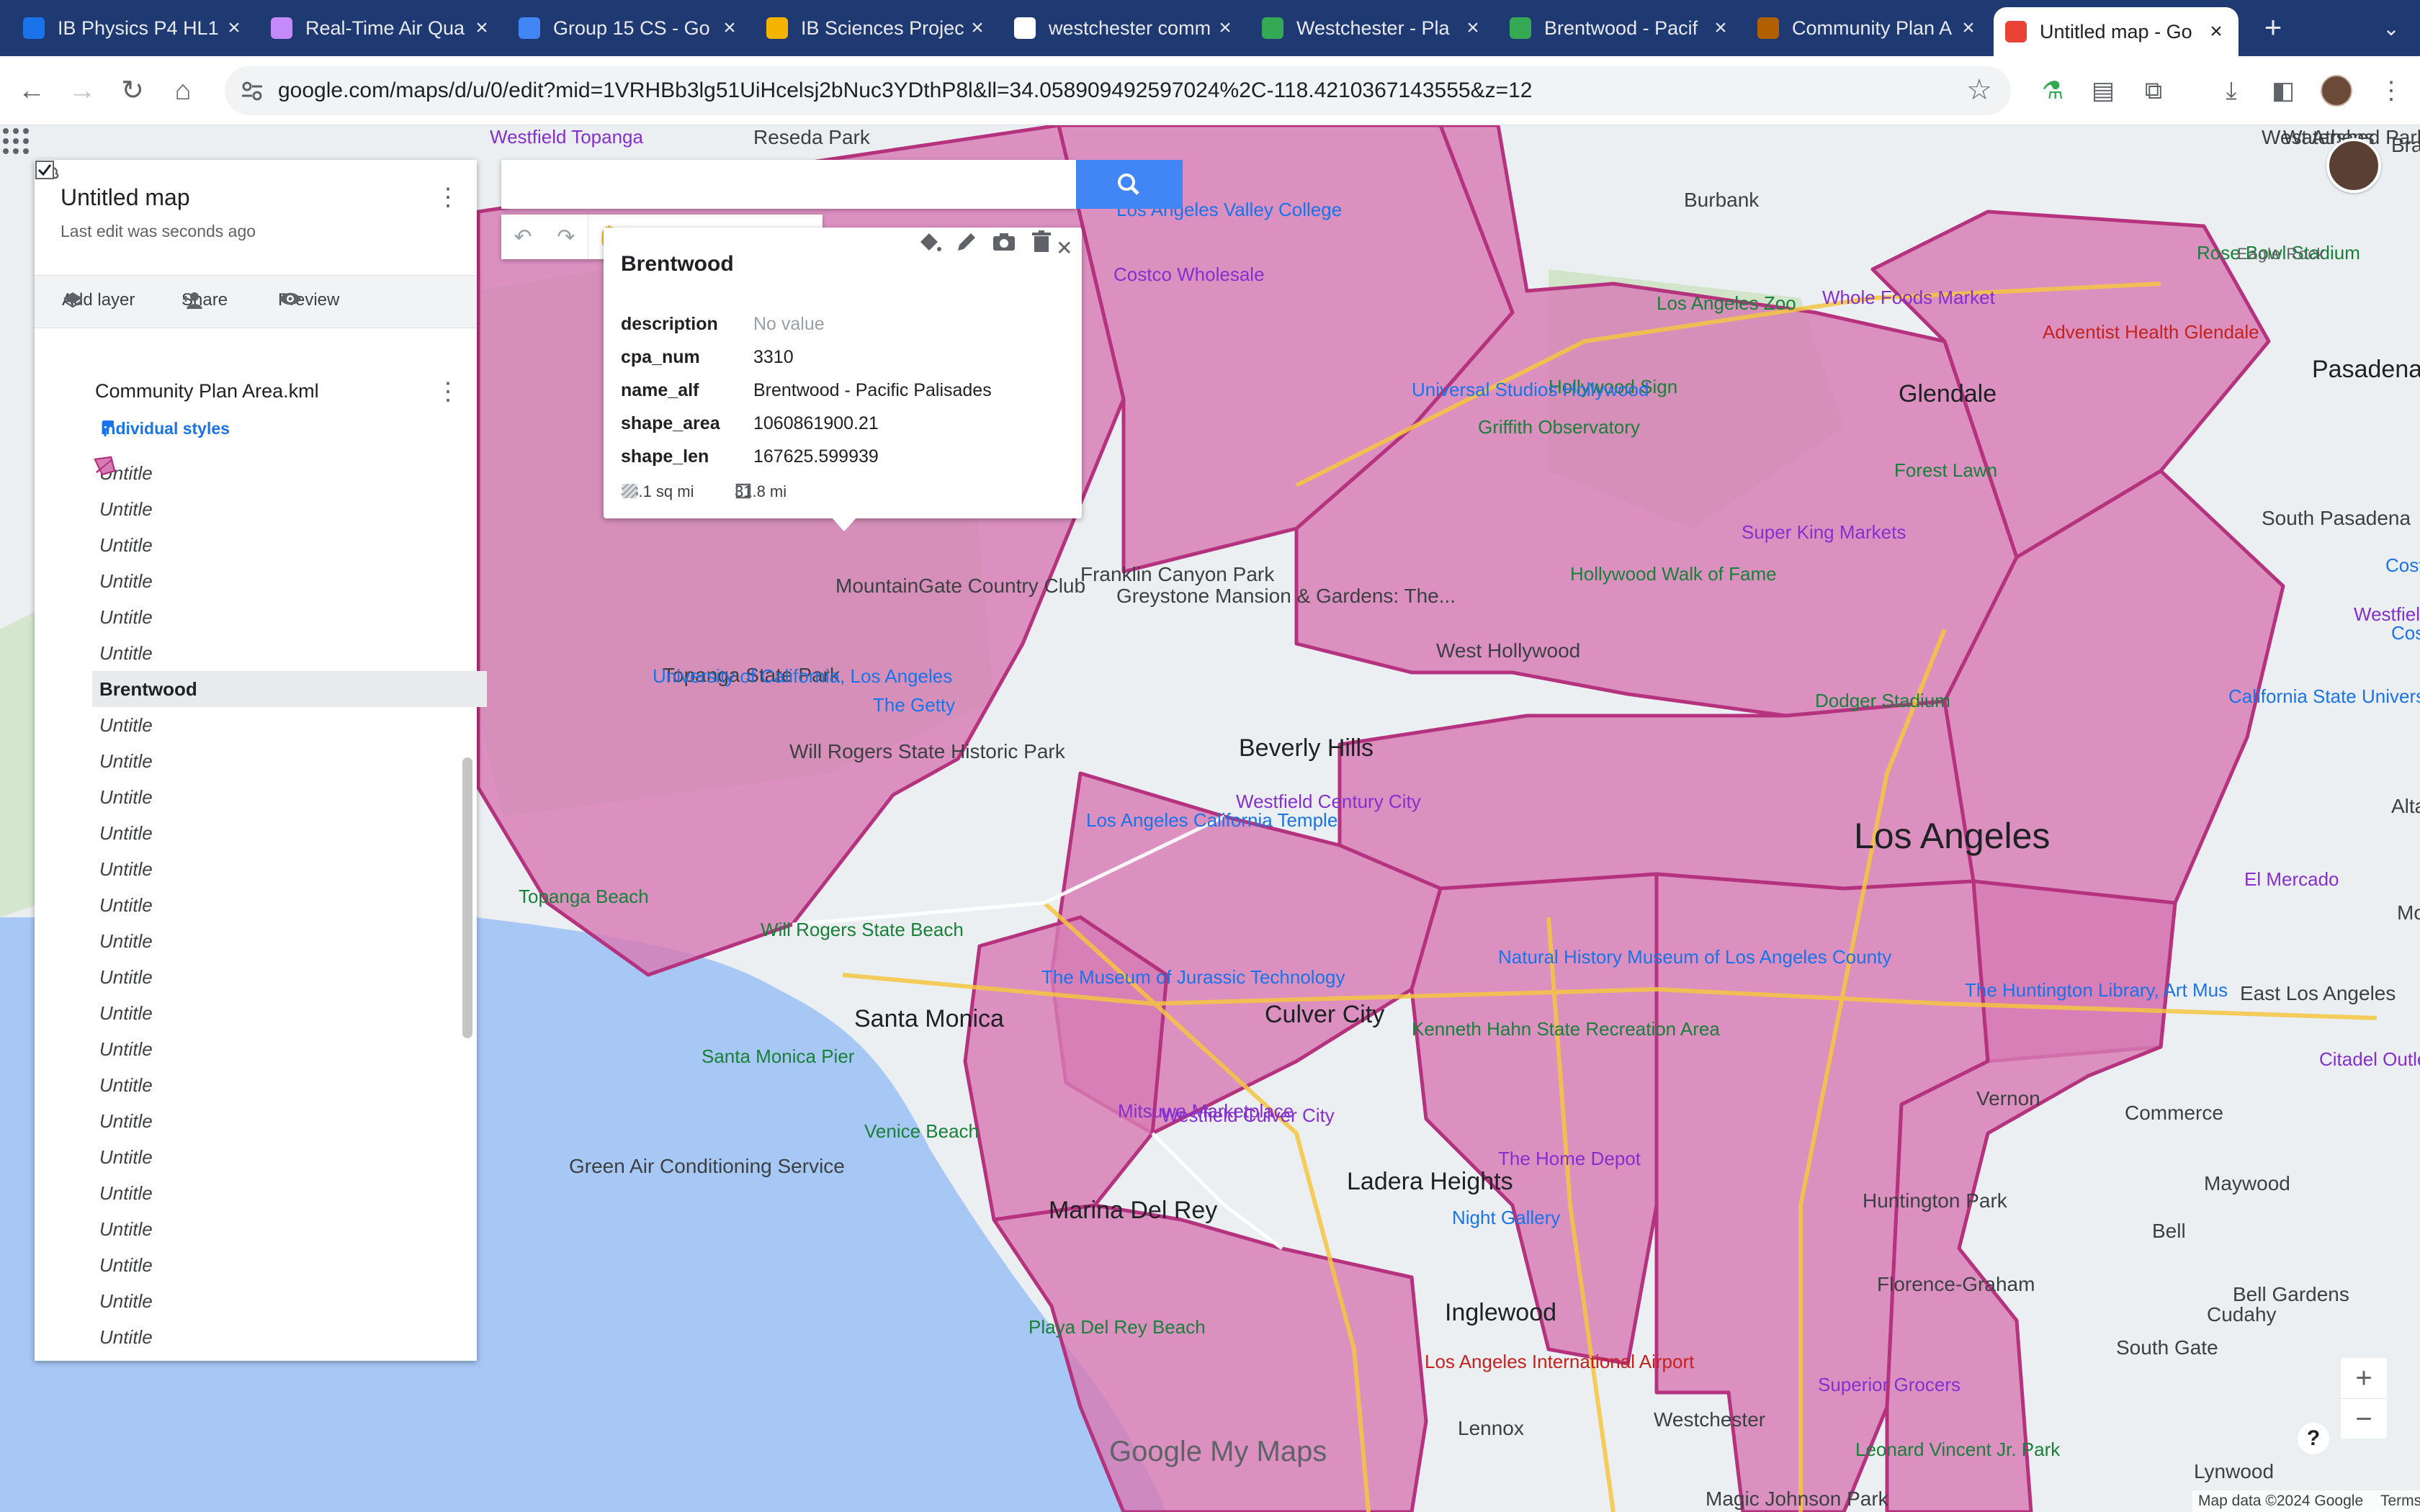  I want to click on map-label: Maywood, so click(2247, 1183).